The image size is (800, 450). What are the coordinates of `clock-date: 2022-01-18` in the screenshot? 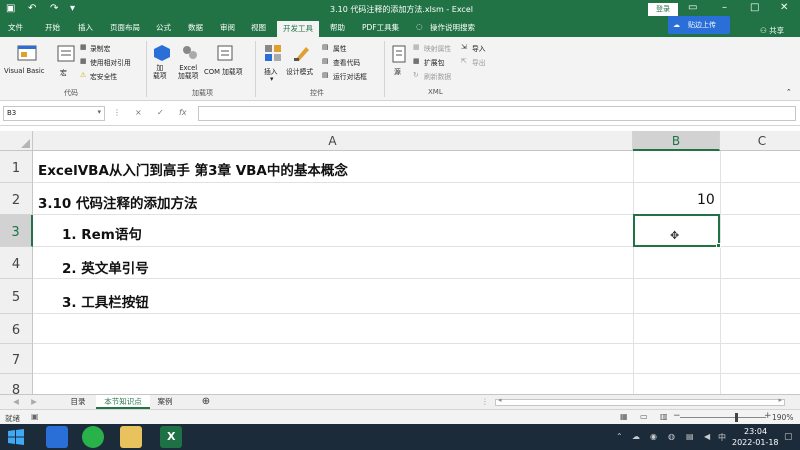 It's located at (755, 442).